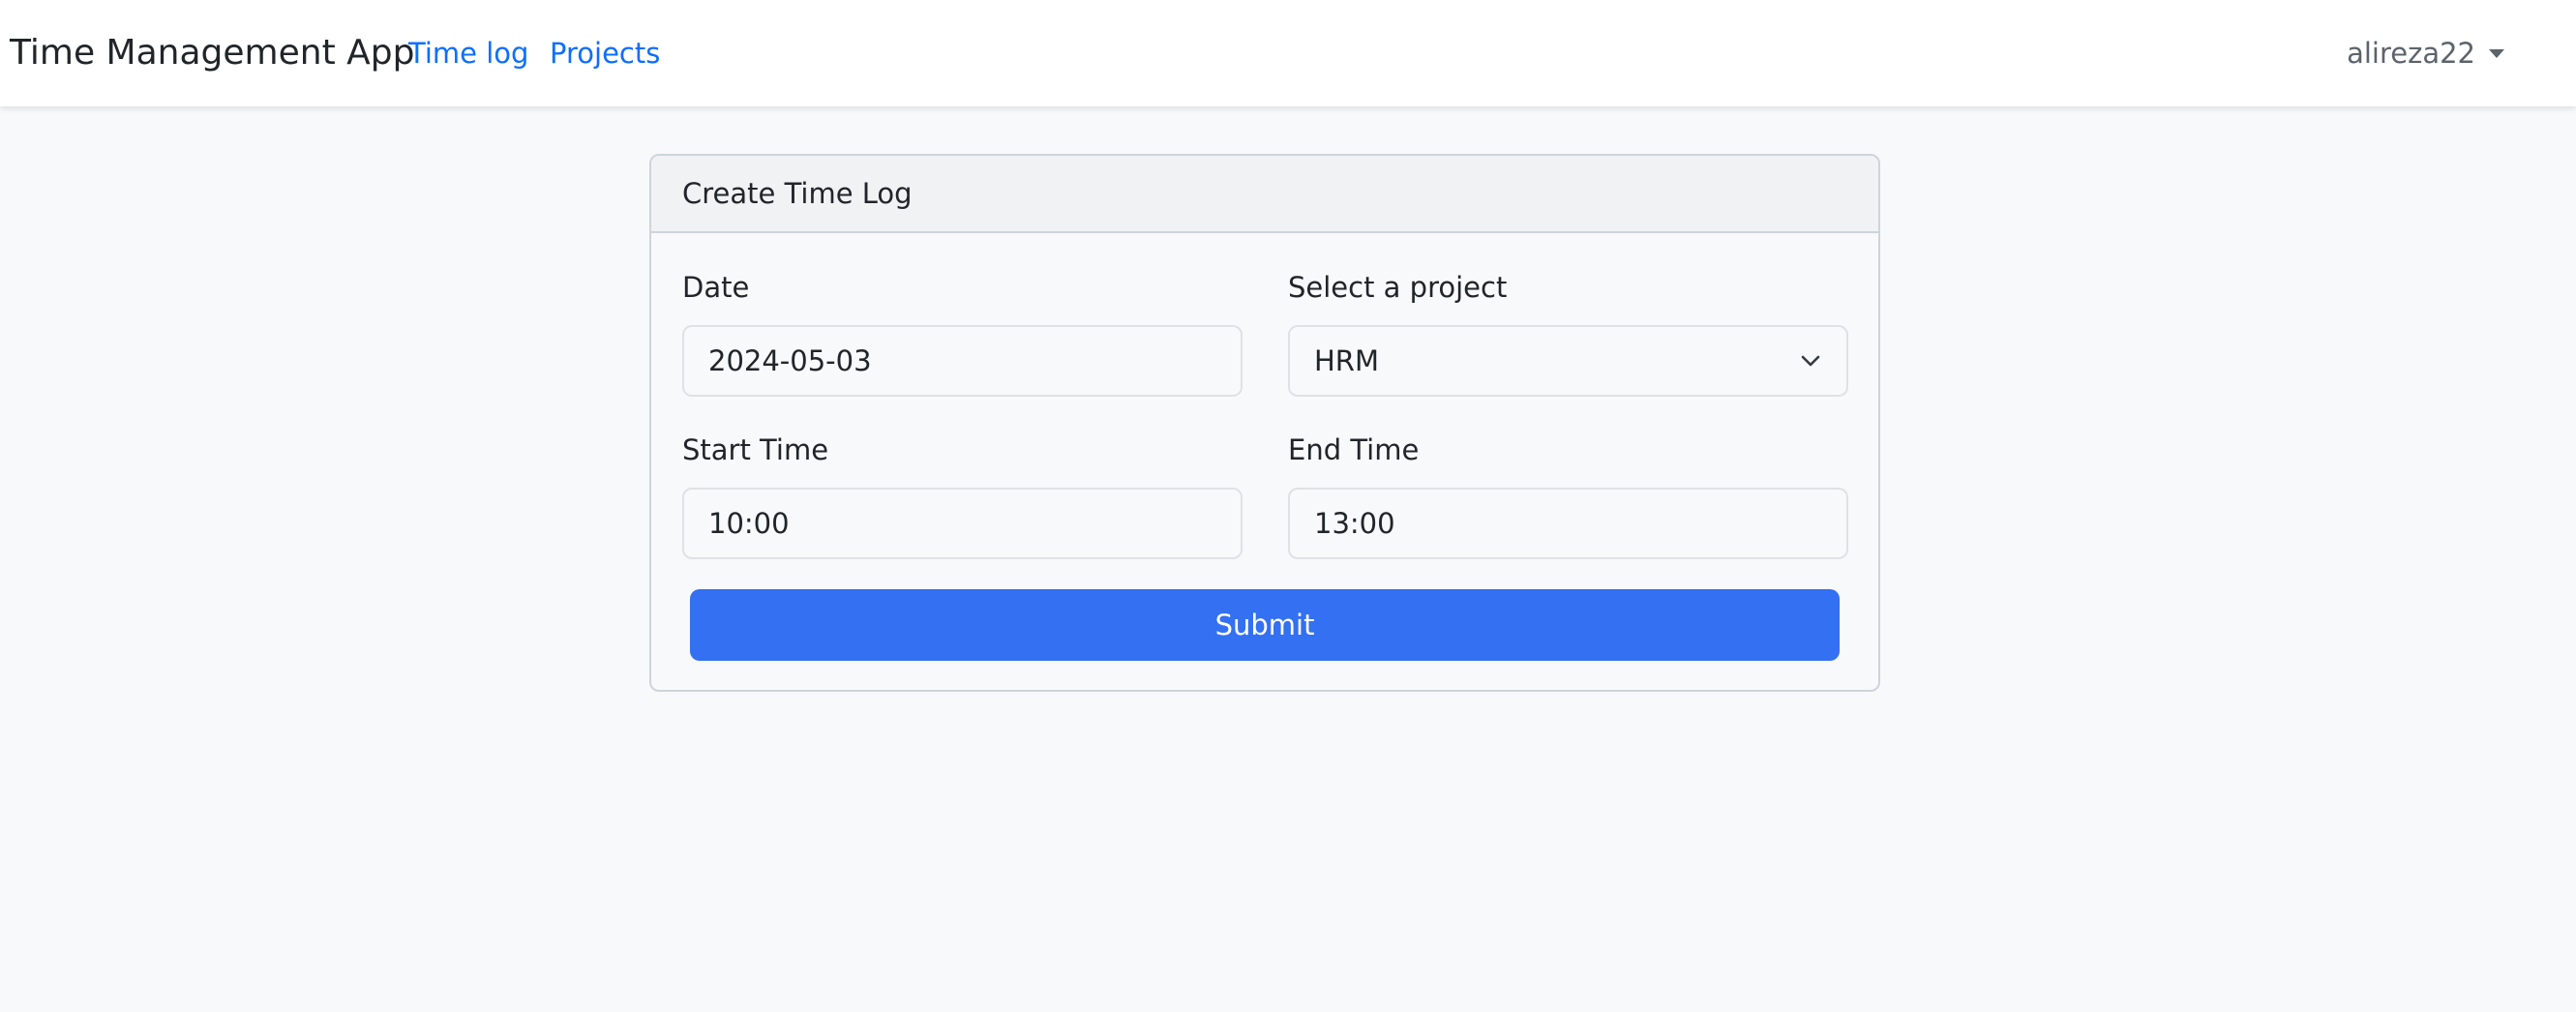 The image size is (2576, 1012). Describe the element at coordinates (755, 449) in the screenshot. I see `start-time-label: Start Time` at that location.